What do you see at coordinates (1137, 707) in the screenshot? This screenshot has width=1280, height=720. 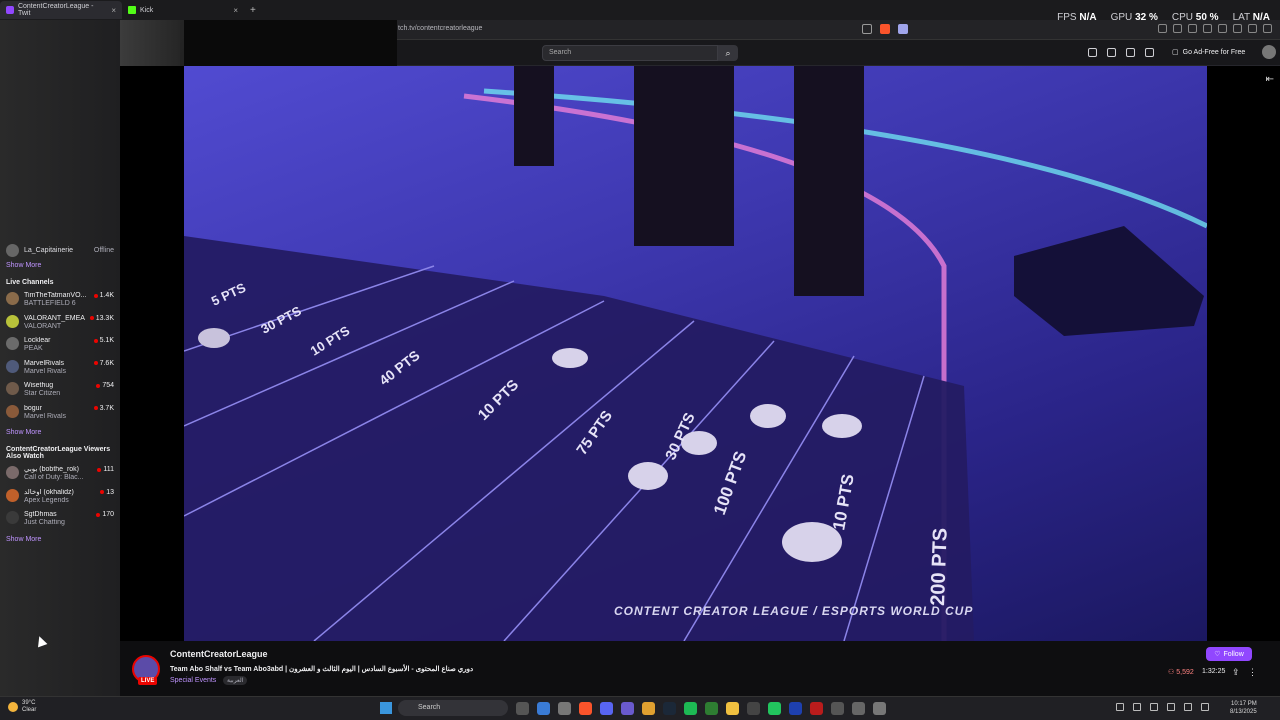 I see `app-tray-icon` at bounding box center [1137, 707].